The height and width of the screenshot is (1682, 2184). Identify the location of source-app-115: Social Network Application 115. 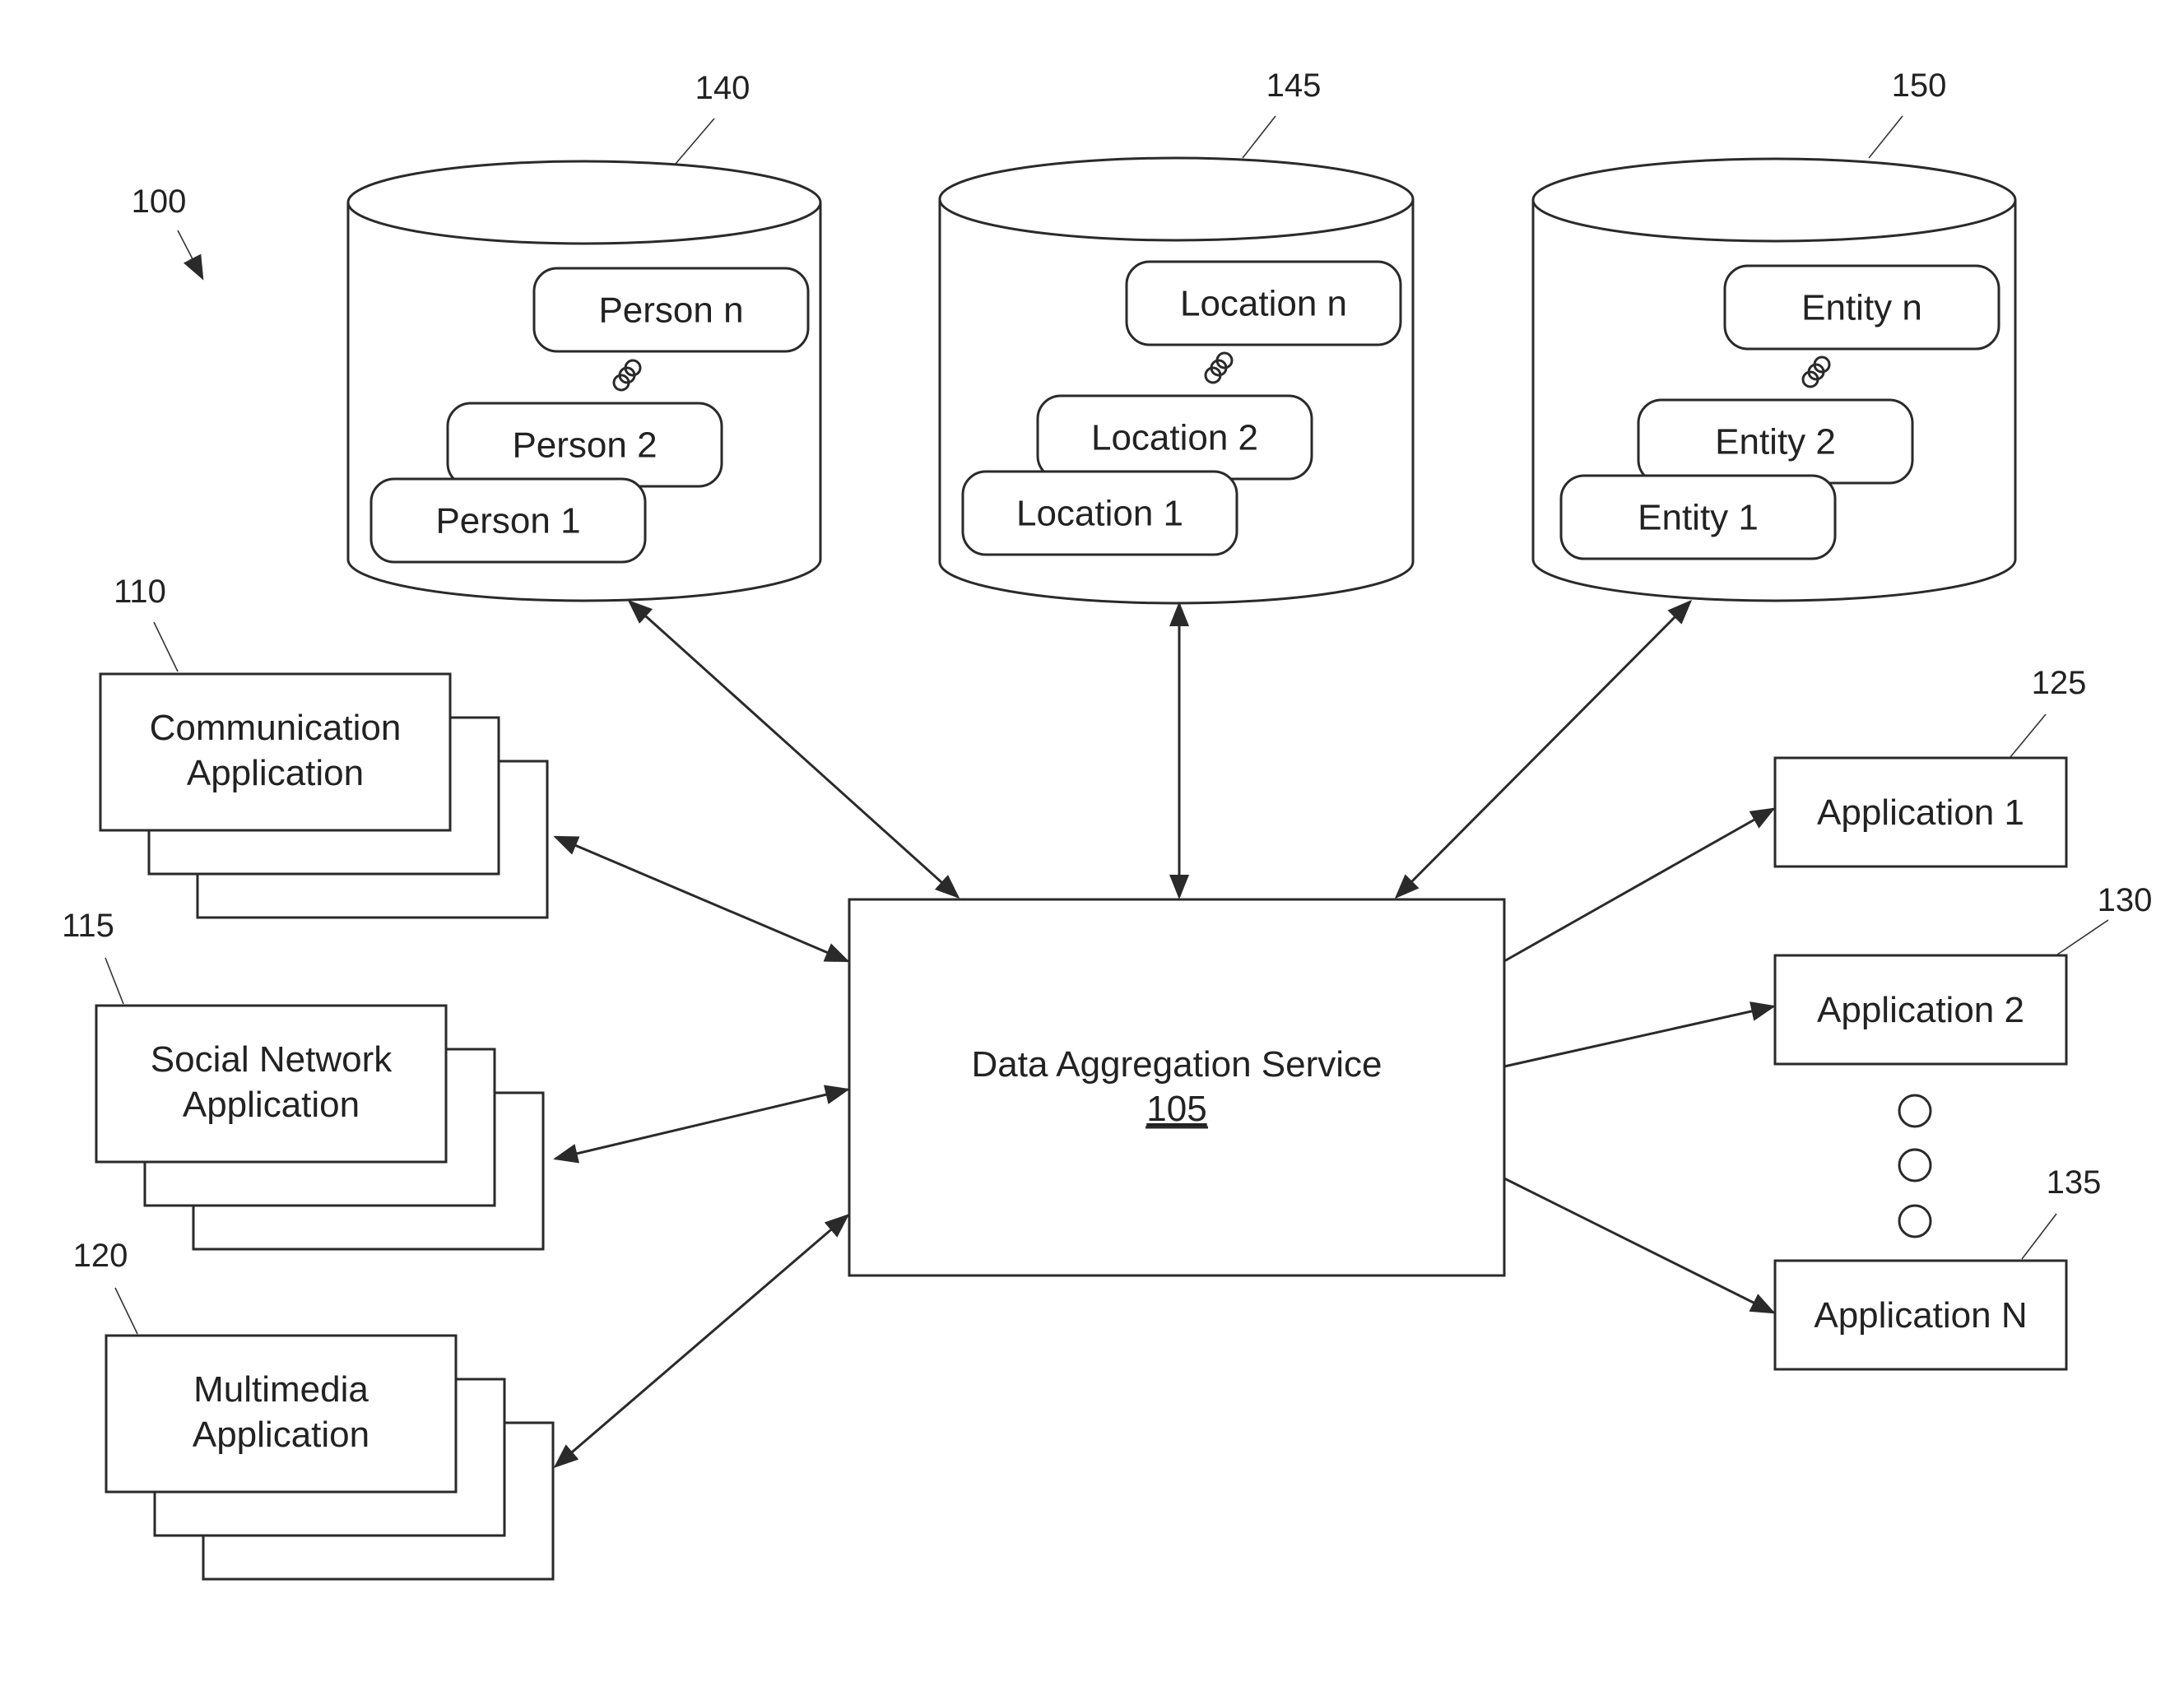
(303, 1079).